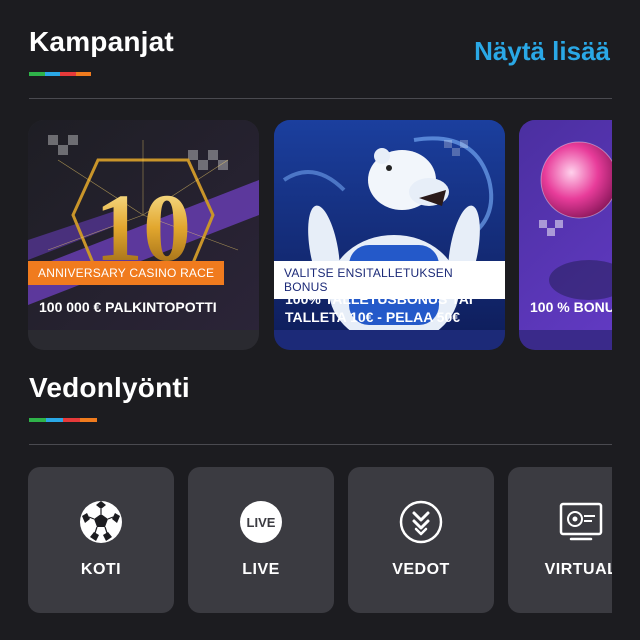  Describe the element at coordinates (581, 521) in the screenshot. I see `virtual-screen-icon` at that location.